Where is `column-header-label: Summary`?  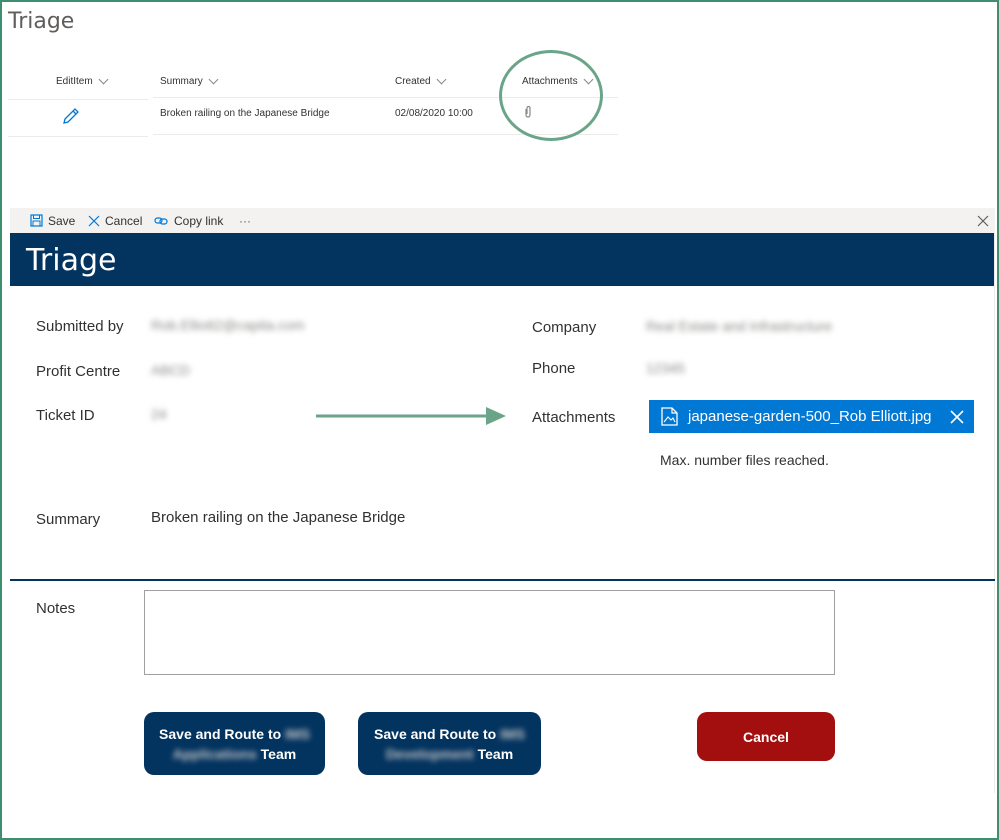
column-header-label: Summary is located at coordinates (181, 81).